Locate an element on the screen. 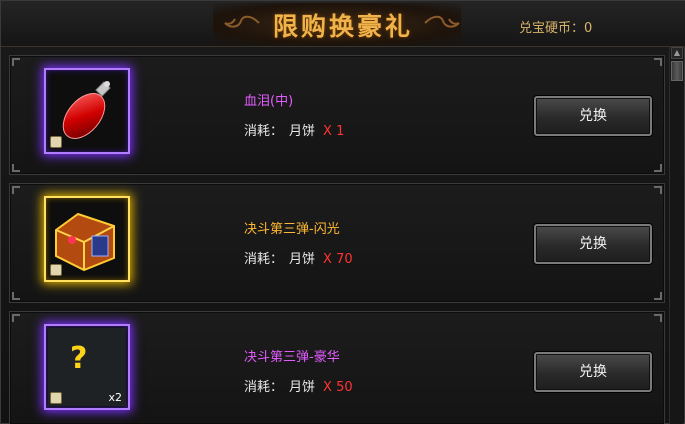  item-slot: ? x2 is located at coordinates (87, 367).